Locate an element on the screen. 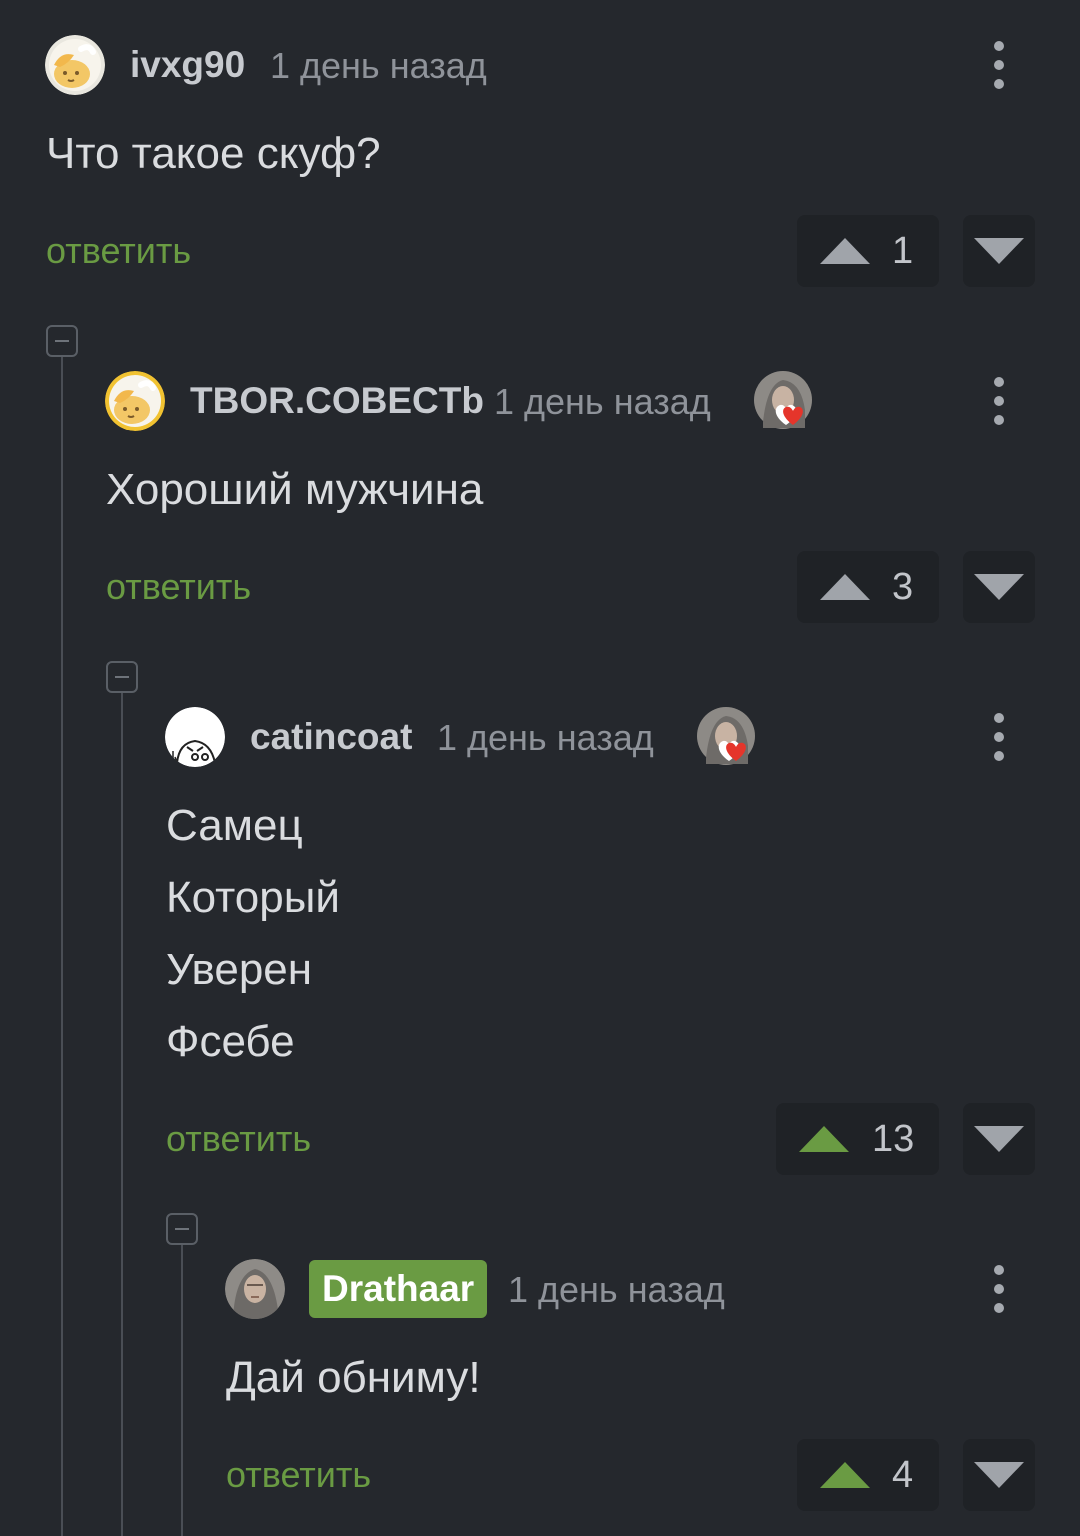  comment-text: Что такое скуф? is located at coordinates (213, 154).